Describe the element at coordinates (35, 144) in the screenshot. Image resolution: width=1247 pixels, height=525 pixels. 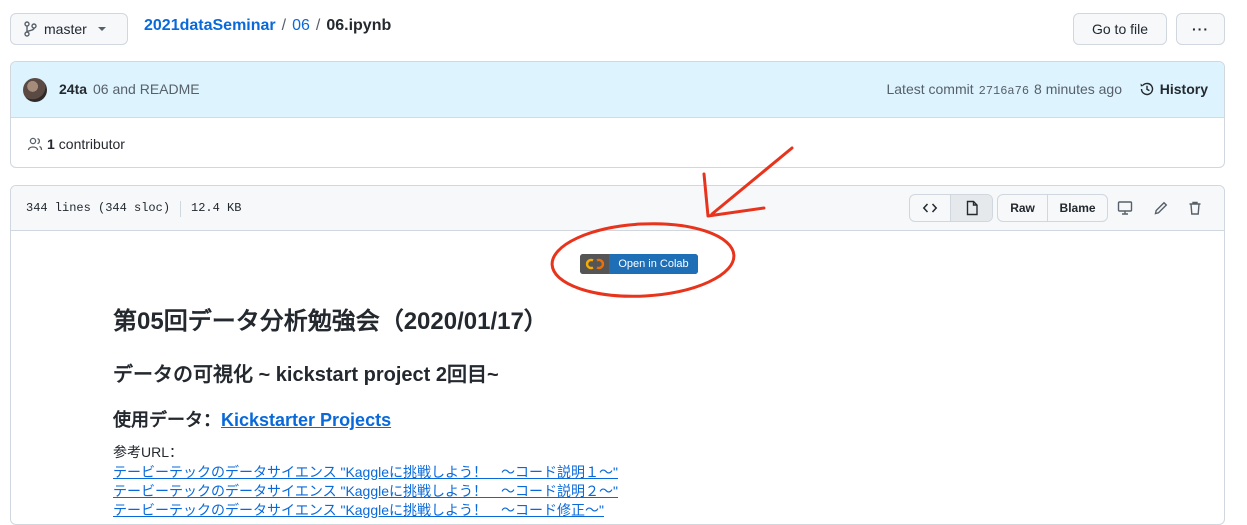
I see `people-icon` at that location.